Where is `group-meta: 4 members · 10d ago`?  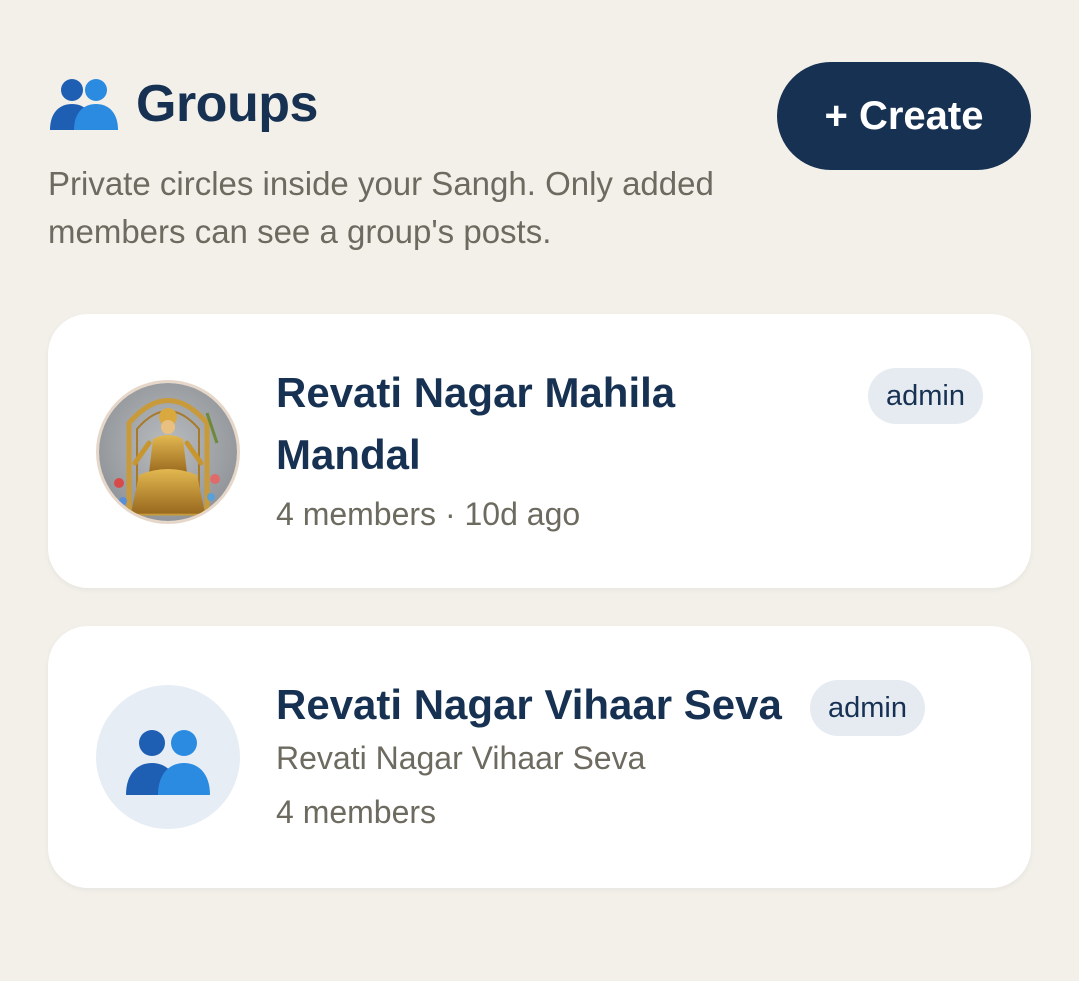
group-meta: 4 members · 10d ago is located at coordinates (428, 514).